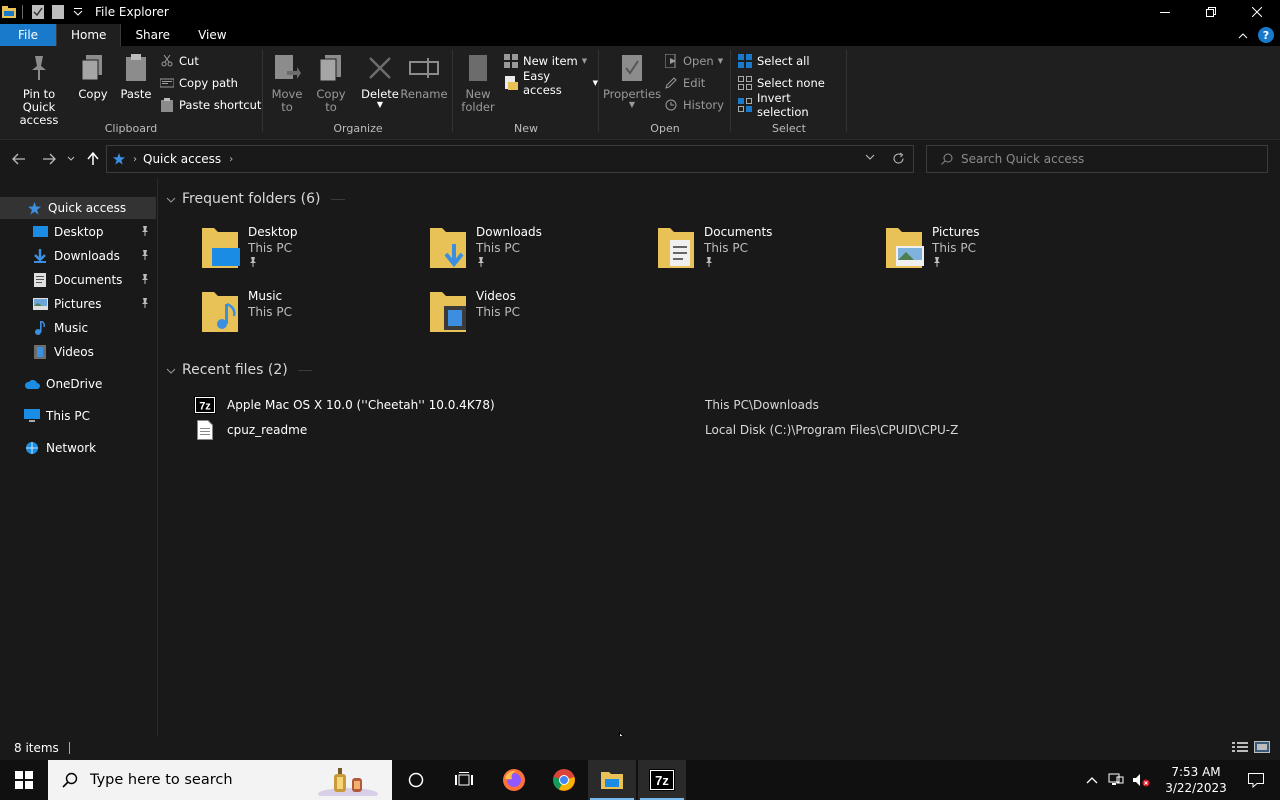  Describe the element at coordinates (39, 89) in the screenshot. I see `pin-to-quick-access-button: Pin to Quick access` at that location.